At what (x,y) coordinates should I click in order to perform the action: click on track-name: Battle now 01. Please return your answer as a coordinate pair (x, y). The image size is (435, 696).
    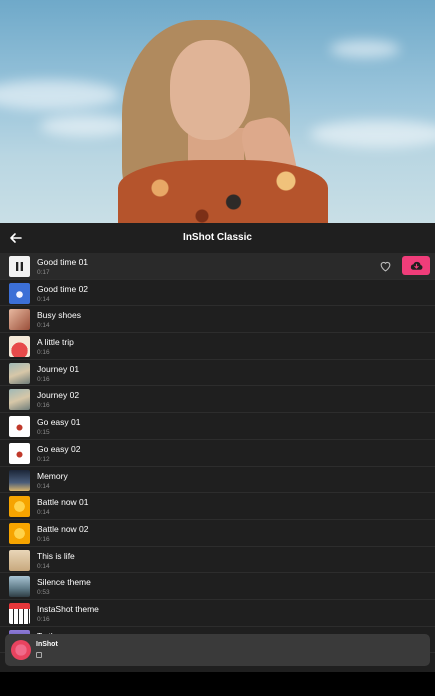
    Looking at the image, I should click on (63, 502).